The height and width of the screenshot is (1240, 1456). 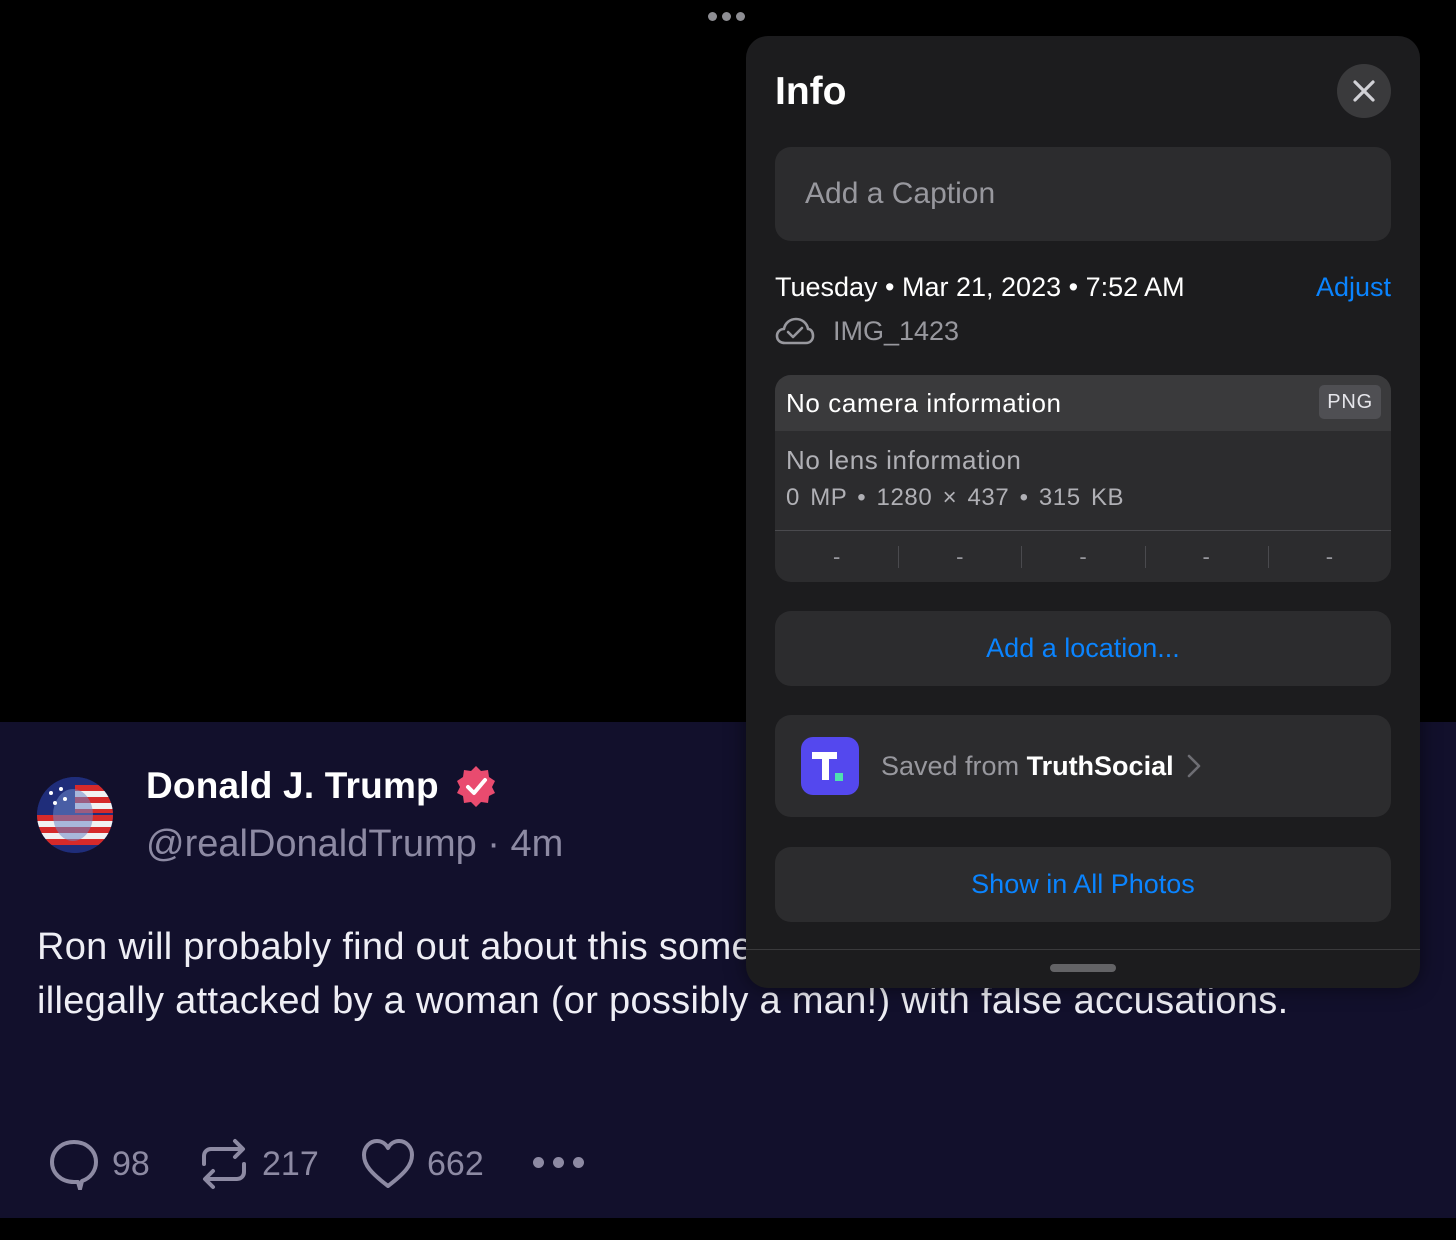 What do you see at coordinates (1083, 194) in the screenshot?
I see `caption-input` at bounding box center [1083, 194].